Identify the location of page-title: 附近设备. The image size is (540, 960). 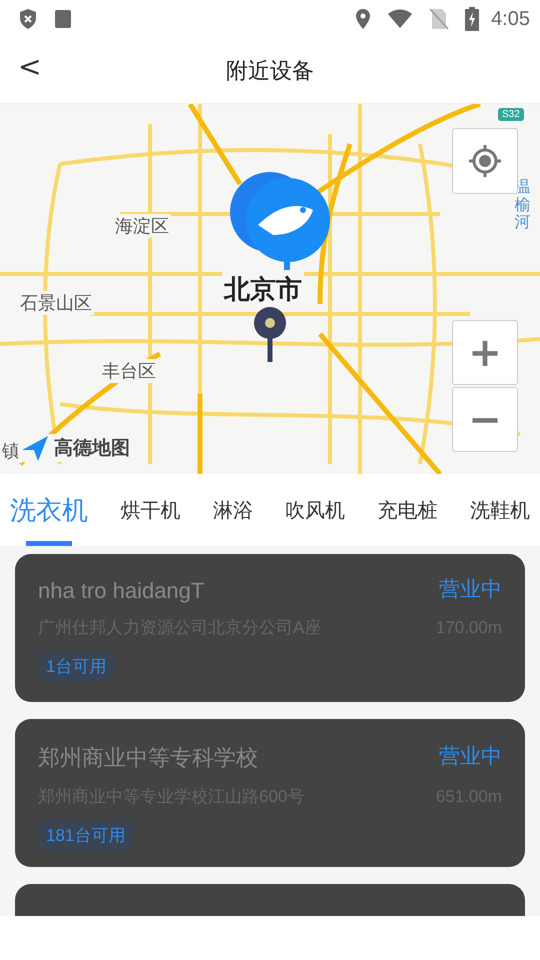
(270, 70).